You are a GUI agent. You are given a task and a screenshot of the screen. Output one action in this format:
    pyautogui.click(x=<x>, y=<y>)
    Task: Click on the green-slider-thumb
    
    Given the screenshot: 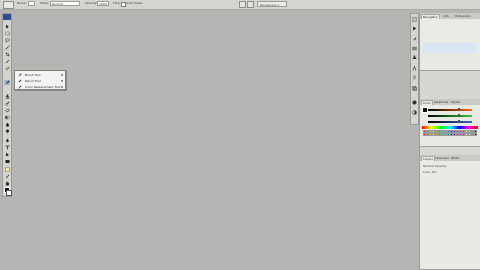 What is the action you would take?
    pyautogui.click(x=459, y=115)
    